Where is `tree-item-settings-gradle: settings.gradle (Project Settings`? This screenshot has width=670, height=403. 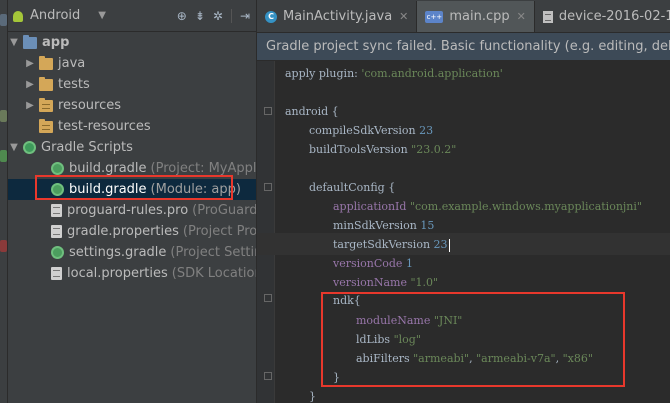 tree-item-settings-gradle: settings.gradle (Project Settings is located at coordinates (132, 252).